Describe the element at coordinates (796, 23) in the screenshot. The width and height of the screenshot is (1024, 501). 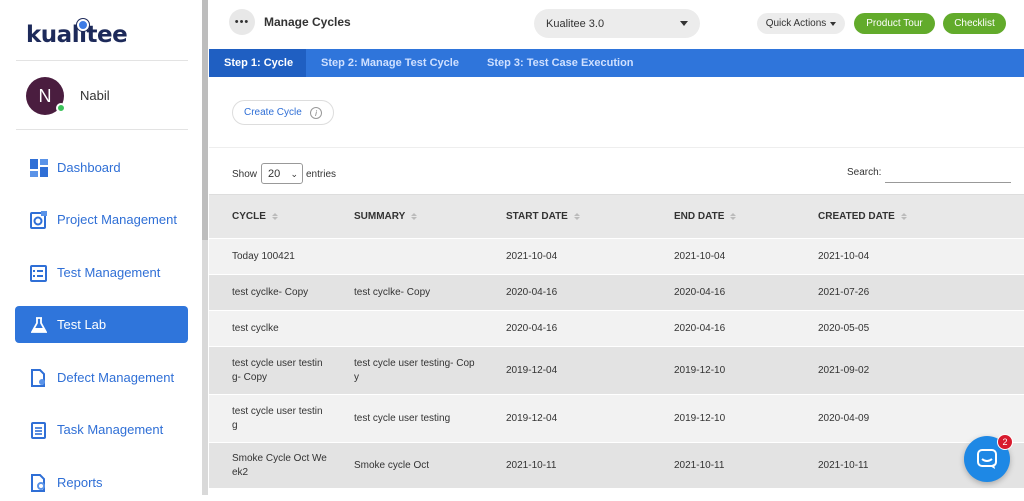
I see `quick-actions-label: Quick Actions` at that location.